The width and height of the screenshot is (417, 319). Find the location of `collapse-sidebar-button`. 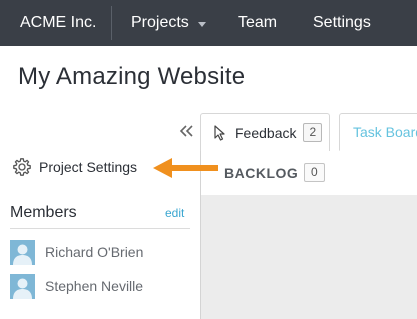

collapse-sidebar-button is located at coordinates (186, 132).